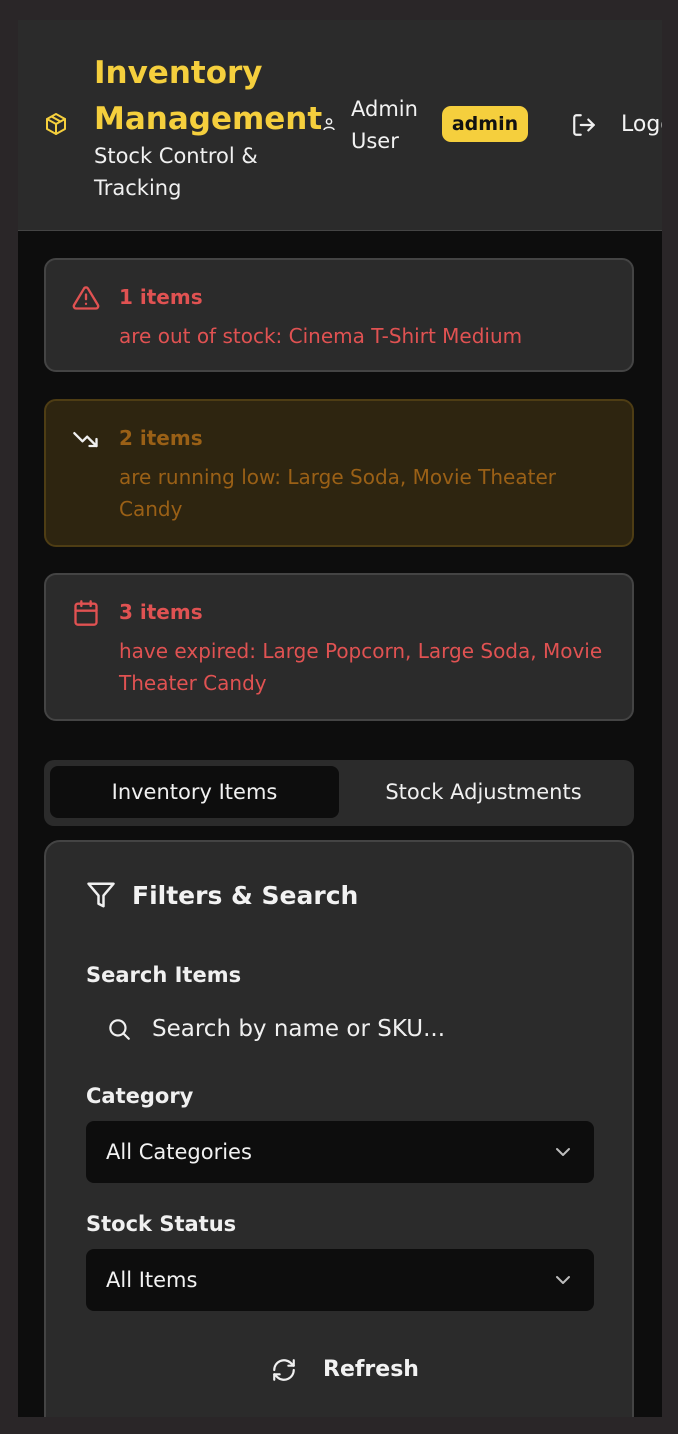 Image resolution: width=678 pixels, height=1434 pixels. Describe the element at coordinates (584, 125) in the screenshot. I see `logout-icon` at that location.